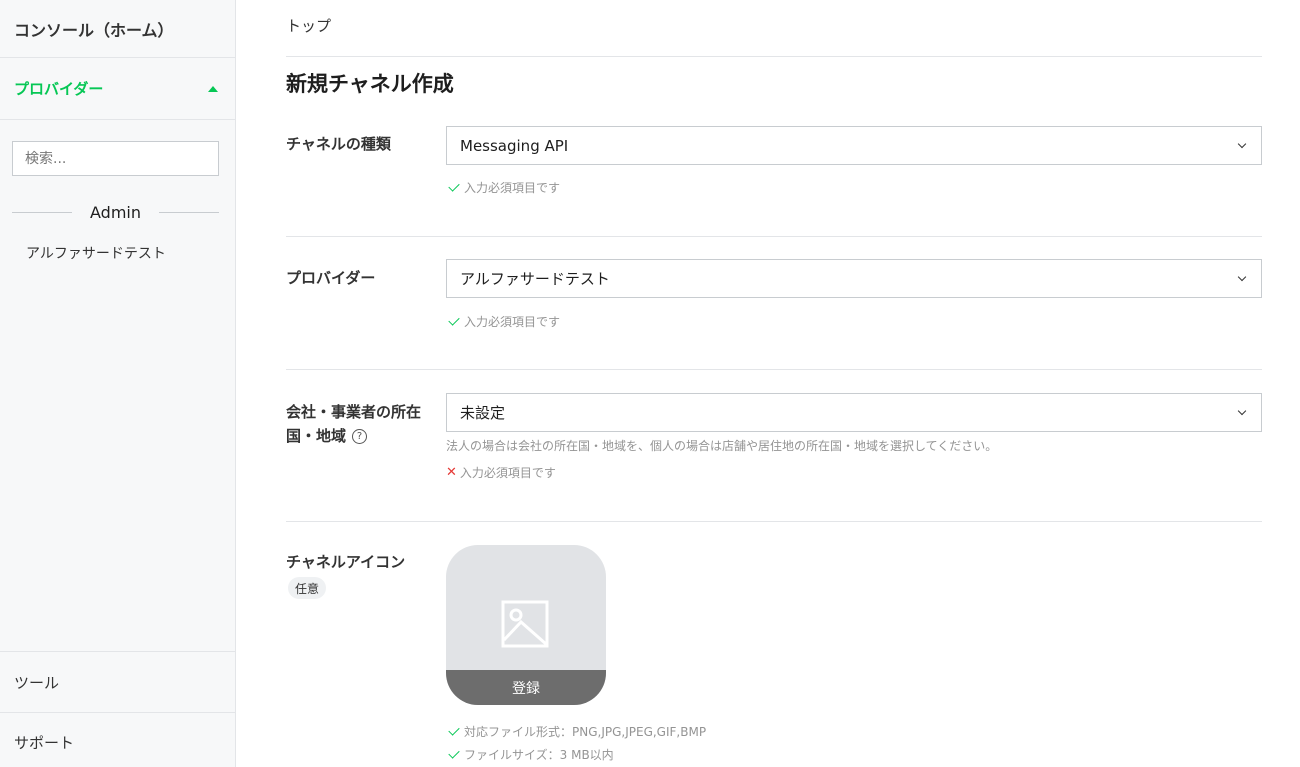  What do you see at coordinates (354, 412) in the screenshot?
I see `country-label-line1: 会社・事業者の所在` at bounding box center [354, 412].